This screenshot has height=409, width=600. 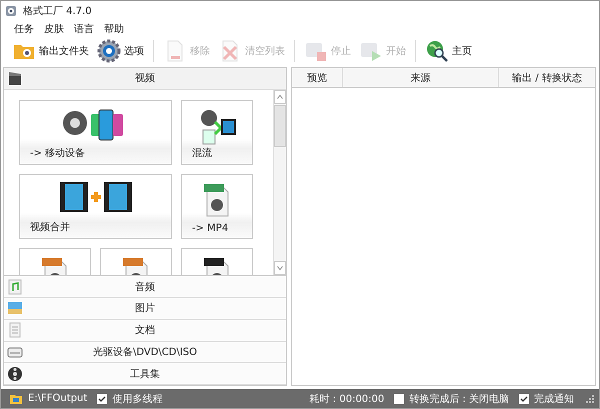 I want to click on tile-label: -> 移动设备, so click(x=58, y=153).